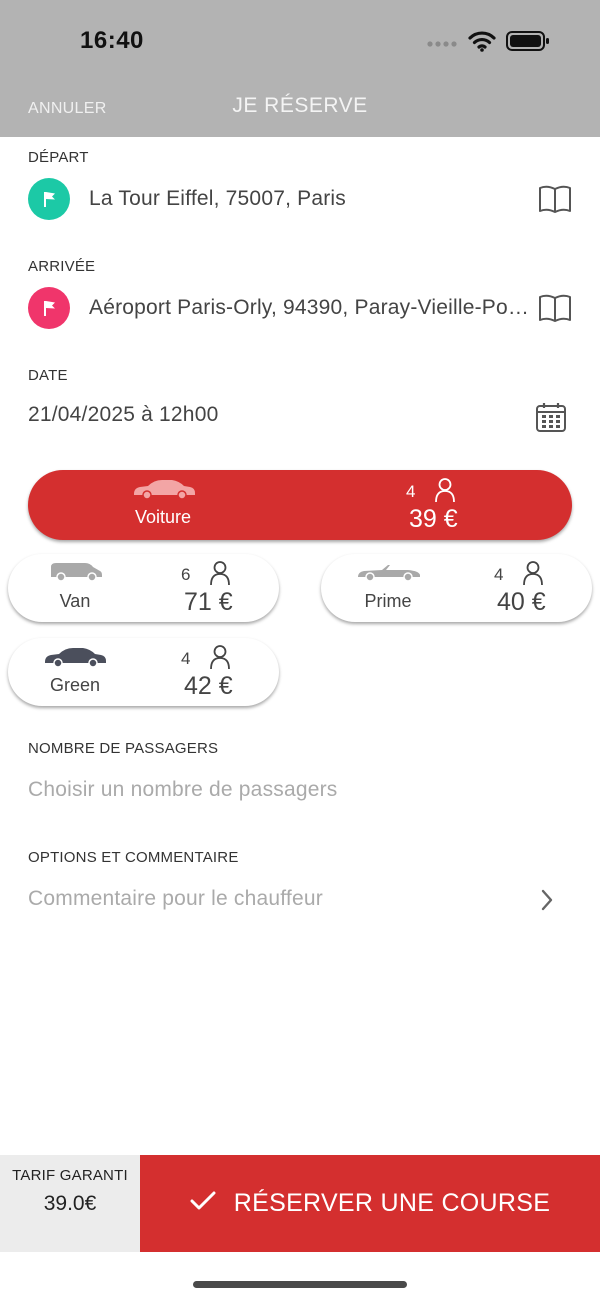 This screenshot has width=600, height=1300. I want to click on vehicle-name: Prime, so click(388, 601).